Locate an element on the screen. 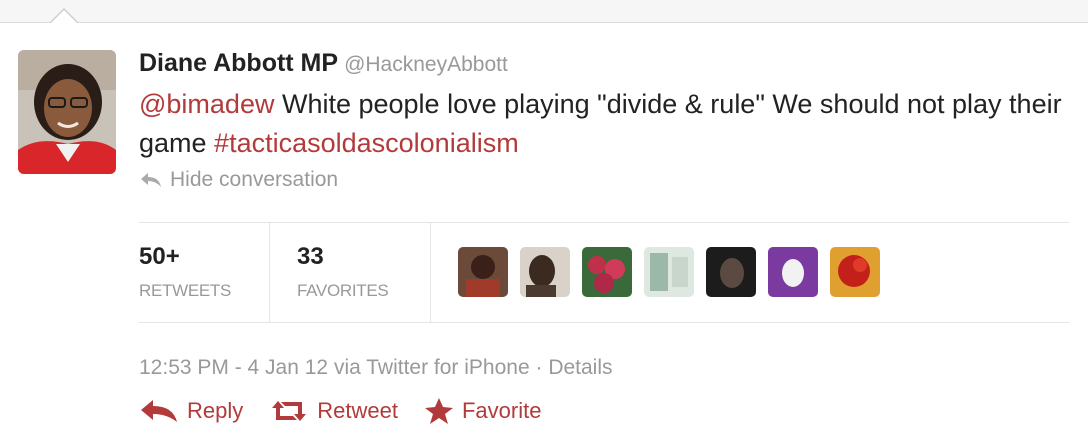  favorites-stat: 33 FAVORITES is located at coordinates (350, 272).